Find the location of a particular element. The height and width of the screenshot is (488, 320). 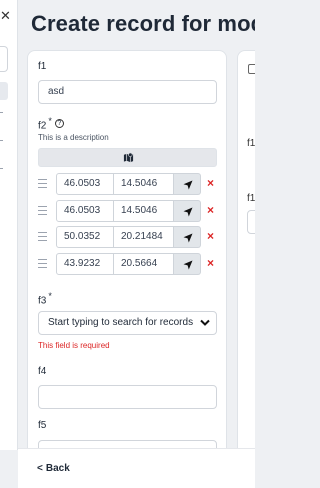

sidebar-item-active is located at coordinates (4, 91).